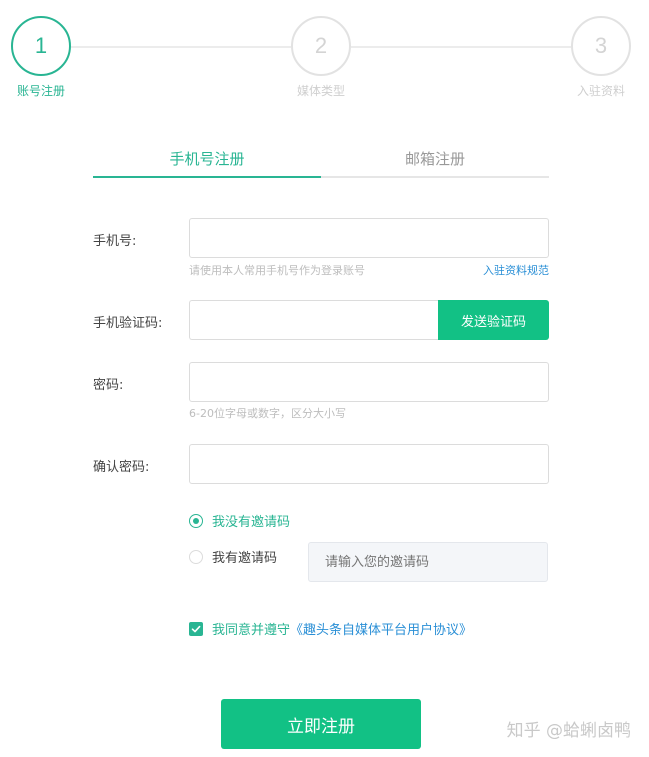 This screenshot has width=649, height=757. What do you see at coordinates (251, 630) in the screenshot?
I see `agreement-text: 我同意并遵守` at bounding box center [251, 630].